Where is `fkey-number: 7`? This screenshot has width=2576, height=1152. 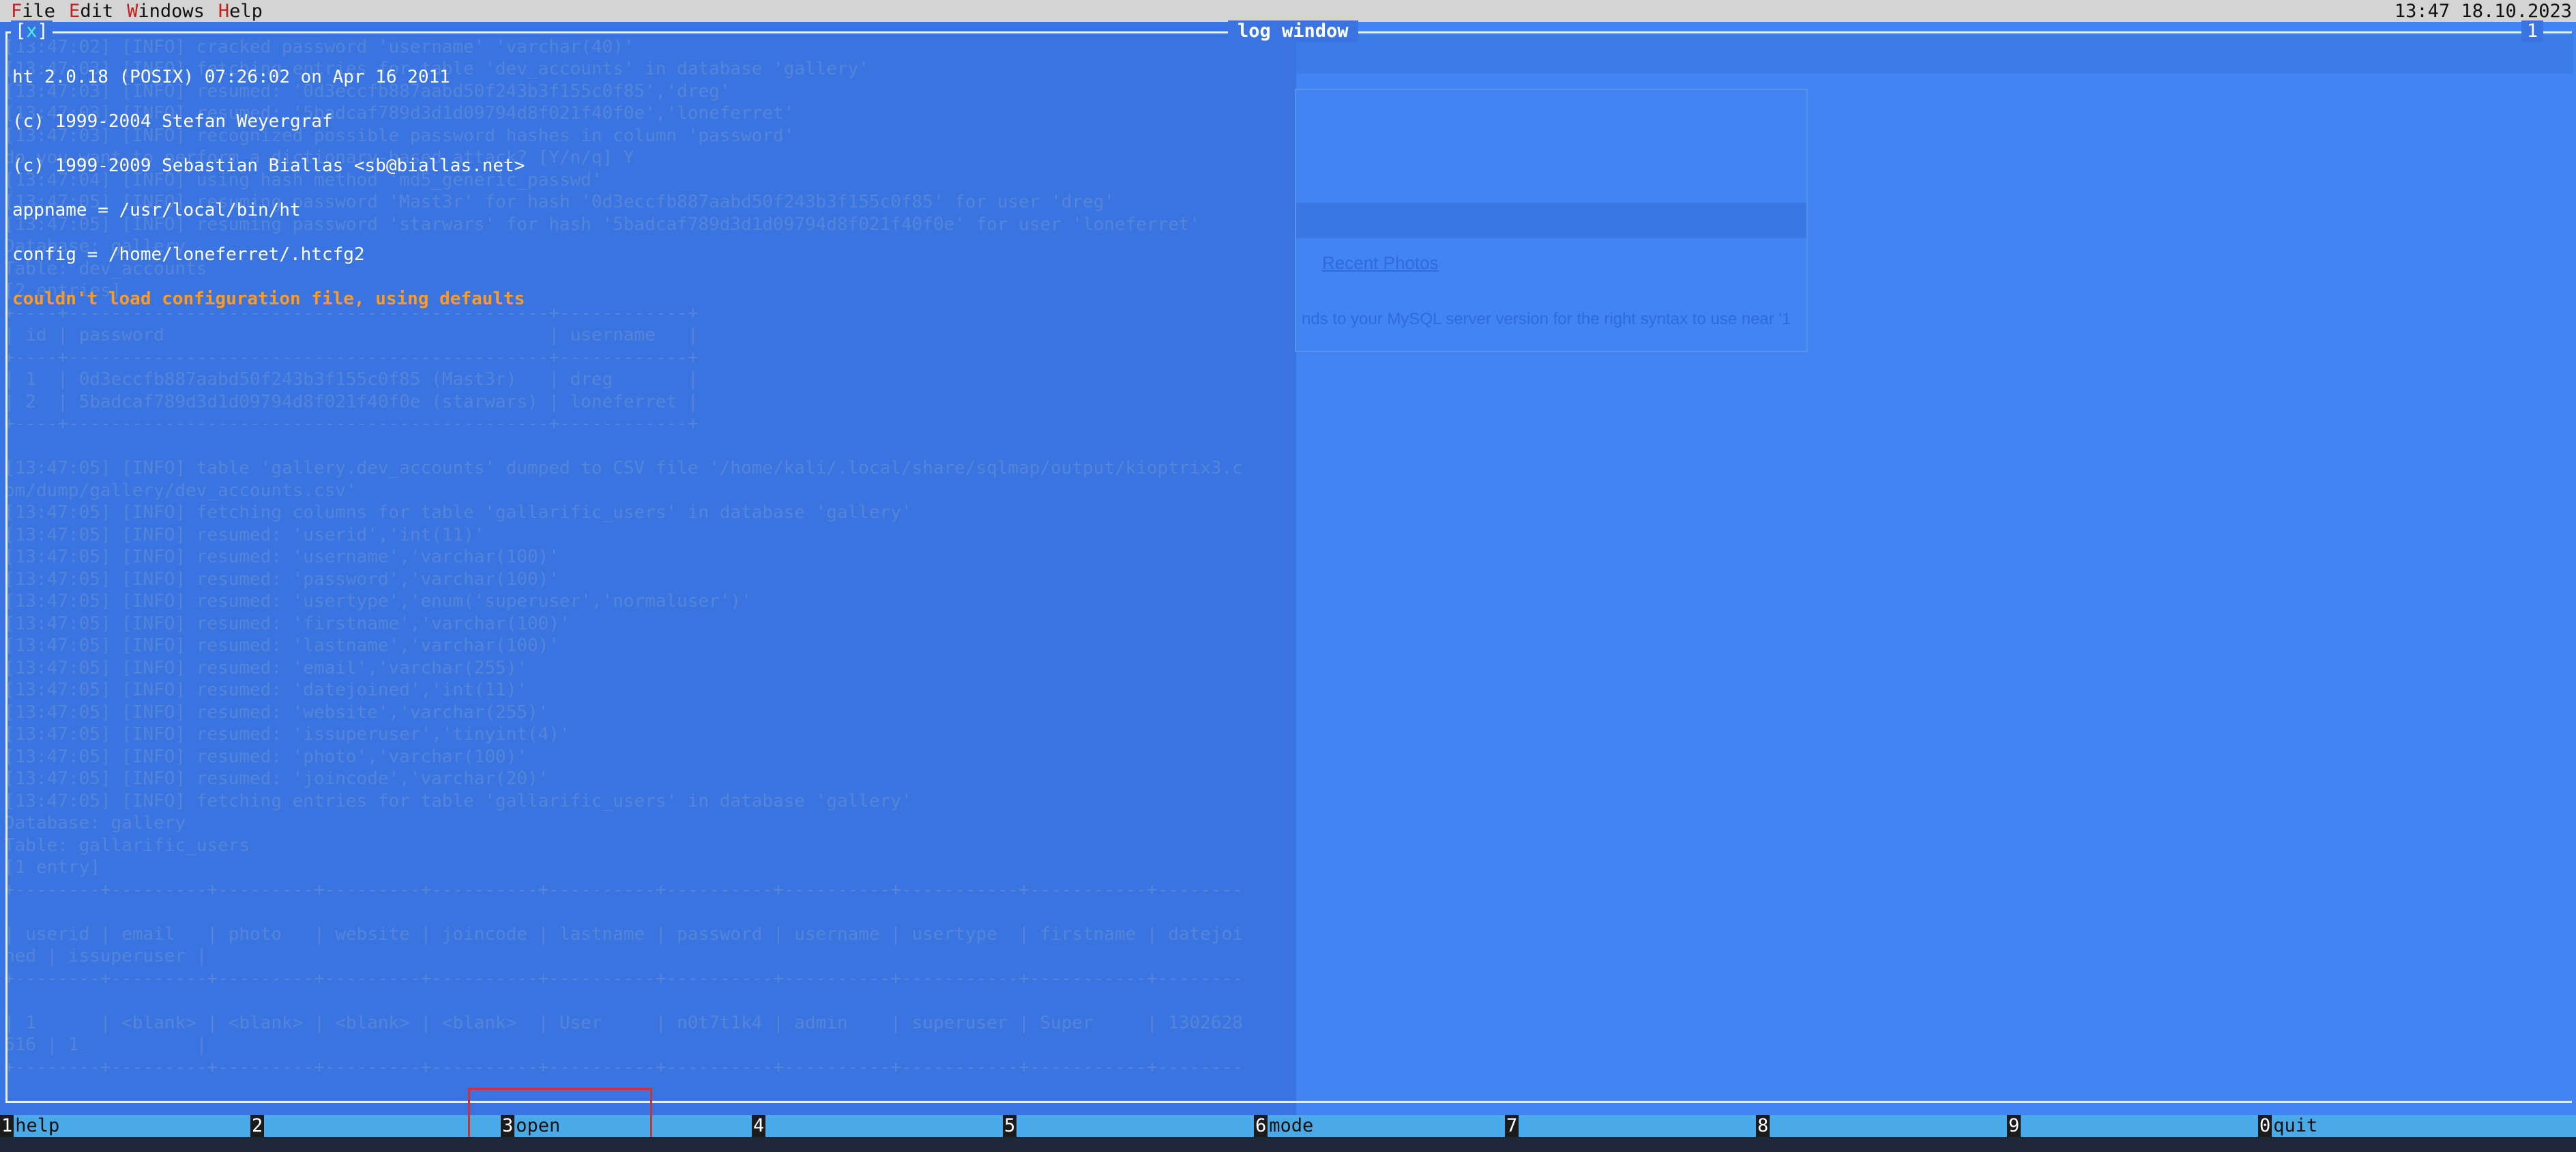
fkey-number: 7 is located at coordinates (1512, 1126).